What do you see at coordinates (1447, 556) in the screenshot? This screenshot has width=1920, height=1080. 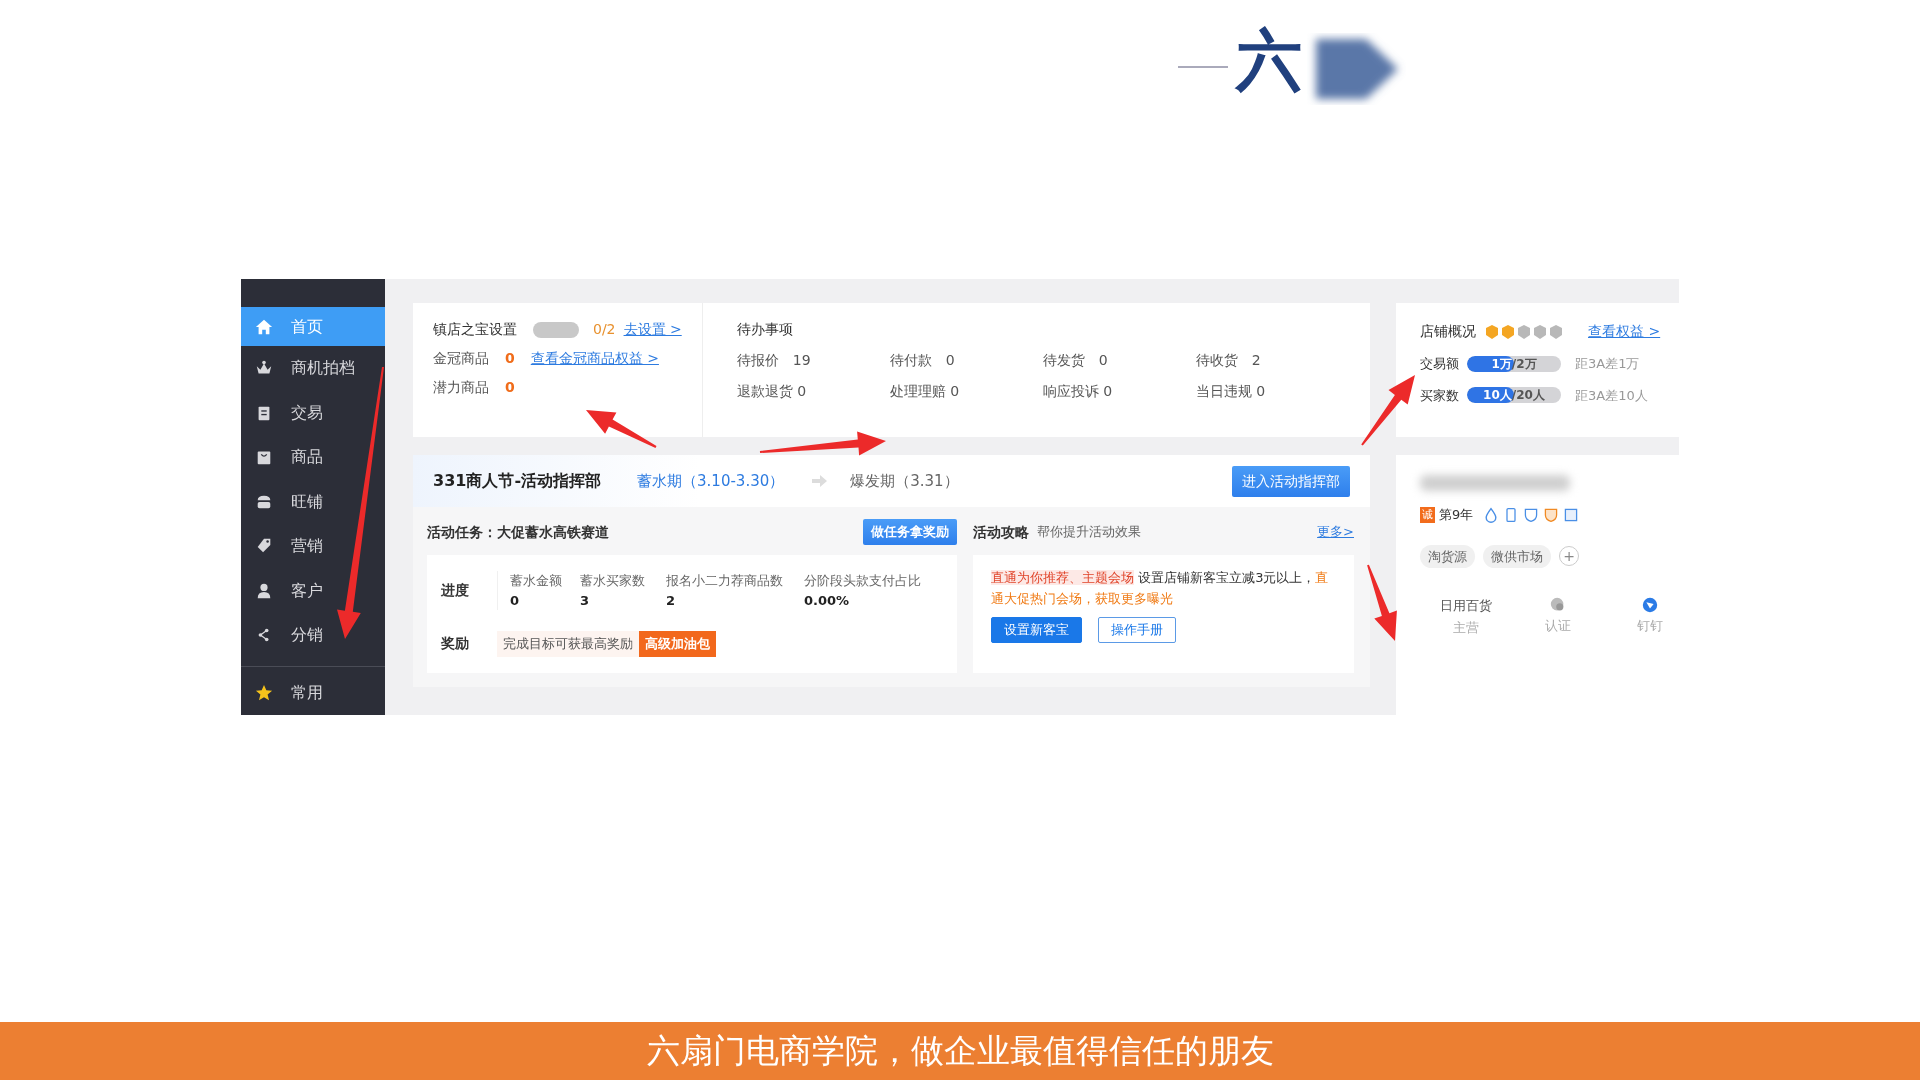 I see `tag: 淘货源` at bounding box center [1447, 556].